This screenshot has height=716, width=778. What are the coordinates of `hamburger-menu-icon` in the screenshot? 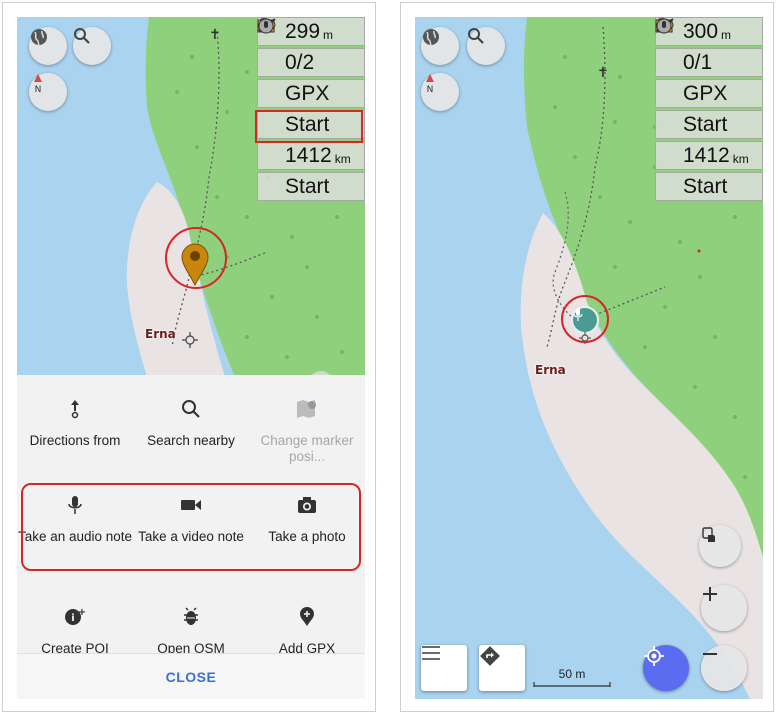 It's located at (431, 653).